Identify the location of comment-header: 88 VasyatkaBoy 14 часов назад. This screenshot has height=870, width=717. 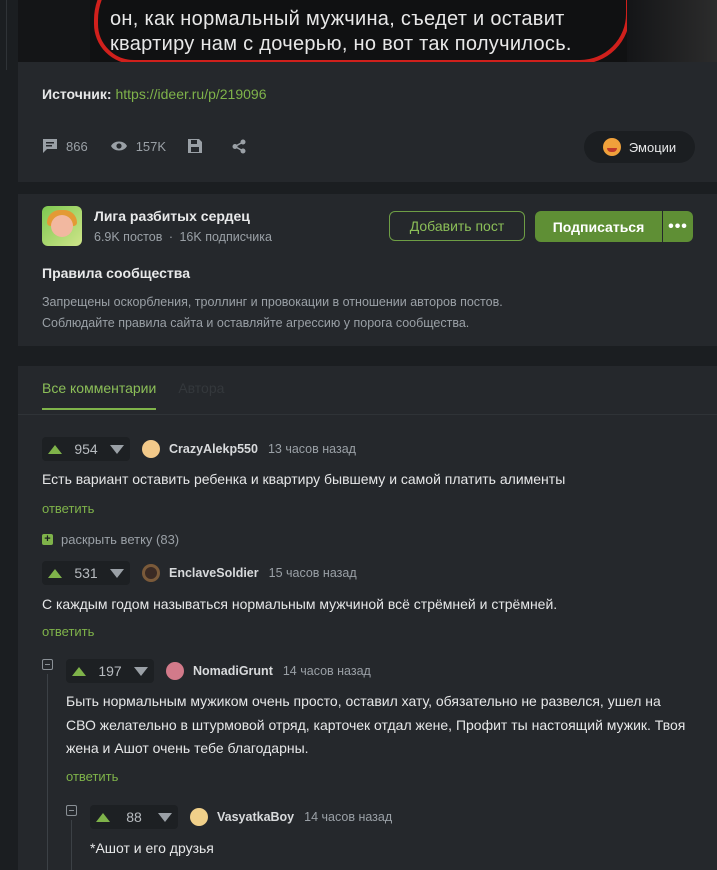
(241, 817).